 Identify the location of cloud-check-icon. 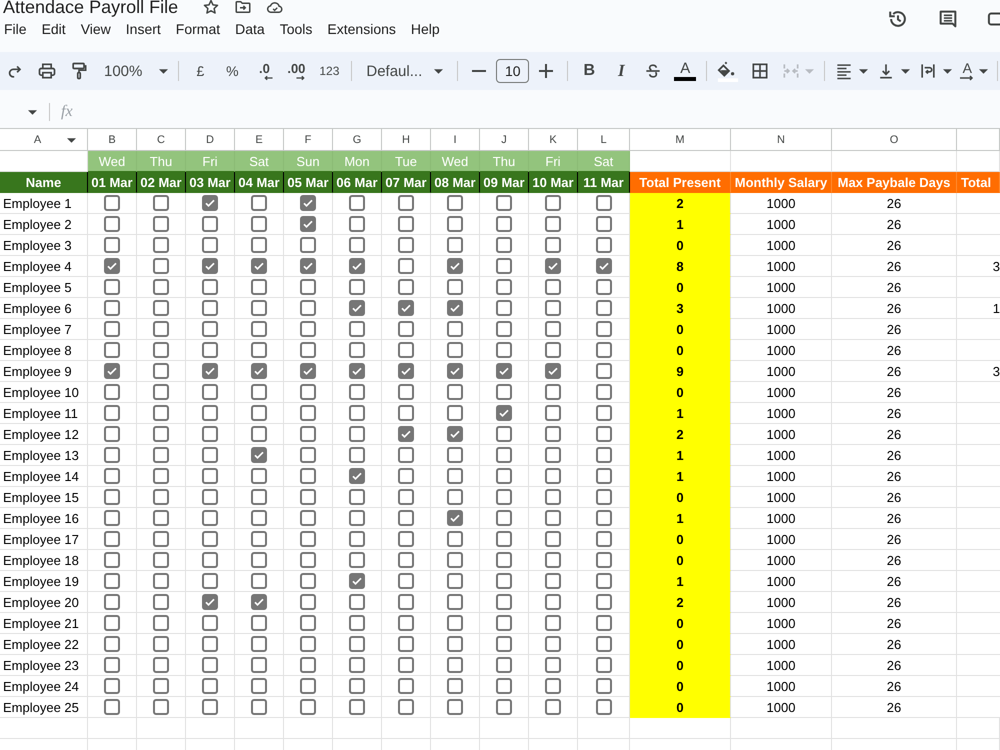
(275, 8).